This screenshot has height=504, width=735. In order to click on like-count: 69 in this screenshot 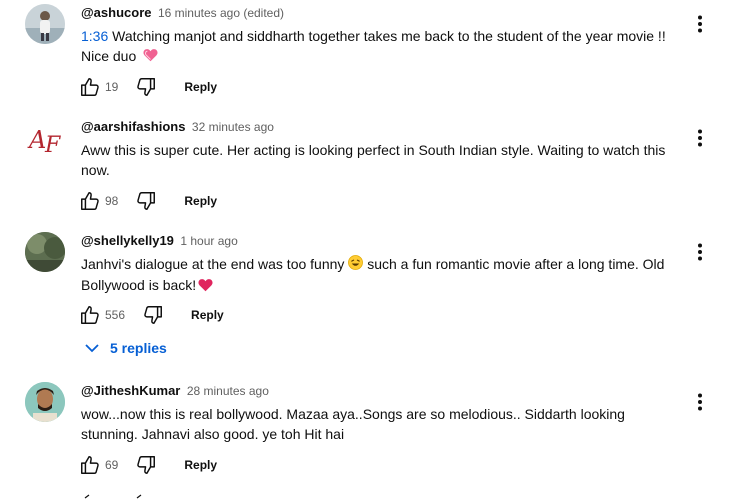, I will do `click(112, 465)`.